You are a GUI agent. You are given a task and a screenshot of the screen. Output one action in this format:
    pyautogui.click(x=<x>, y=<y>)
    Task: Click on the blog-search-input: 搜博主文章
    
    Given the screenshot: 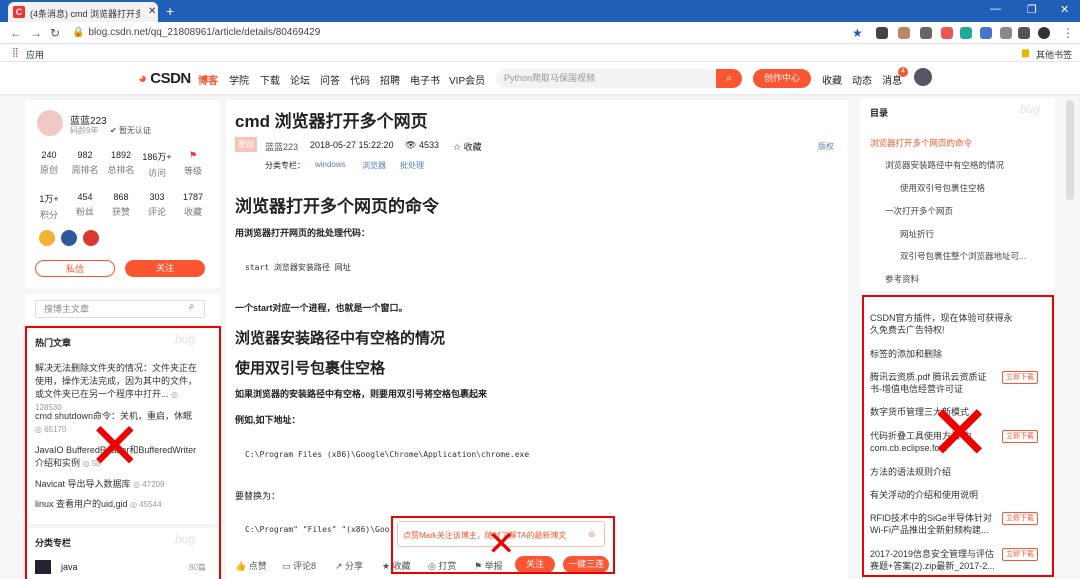 What is the action you would take?
    pyautogui.click(x=120, y=309)
    